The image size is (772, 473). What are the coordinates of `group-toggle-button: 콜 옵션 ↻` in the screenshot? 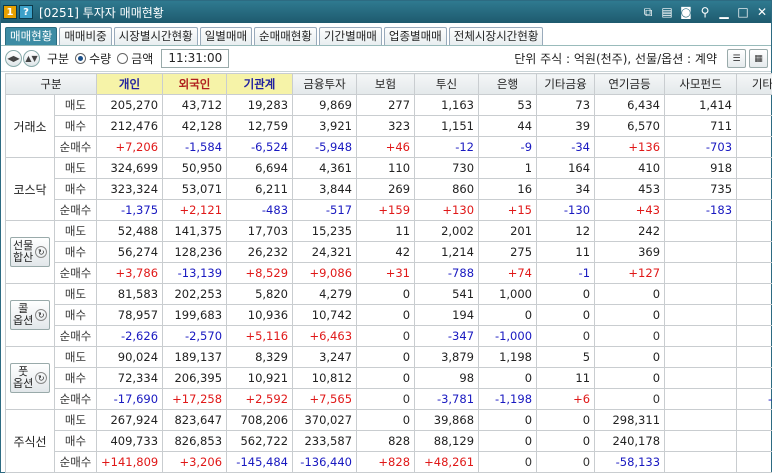 It's located at (30, 315).